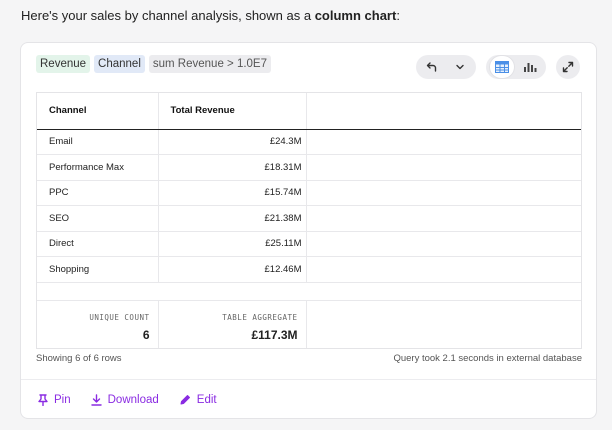  I want to click on intro-suffix: :, so click(398, 15).